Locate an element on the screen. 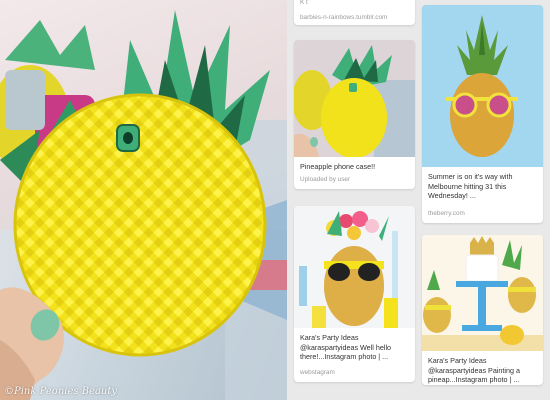  pin-uploader: Uploaded by user is located at coordinates (325, 179).